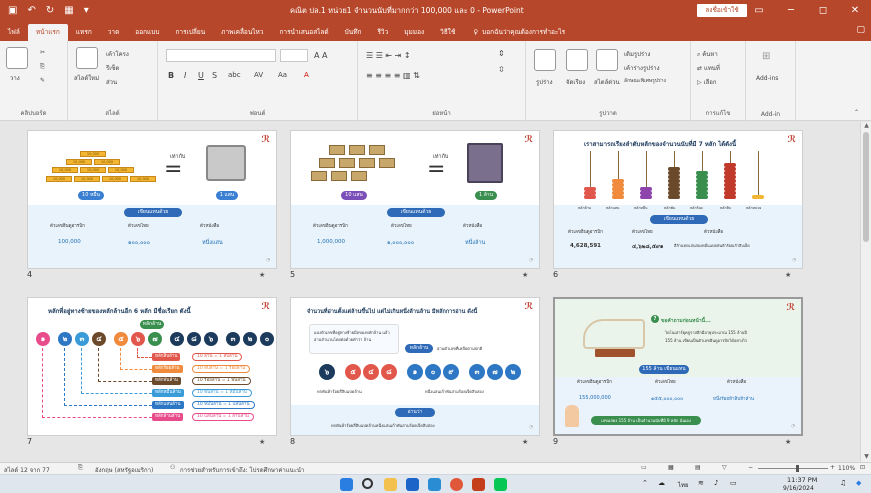 The height and width of the screenshot is (493, 871). I want to click on find-button: ⌕ ค้นหา, so click(707, 54).